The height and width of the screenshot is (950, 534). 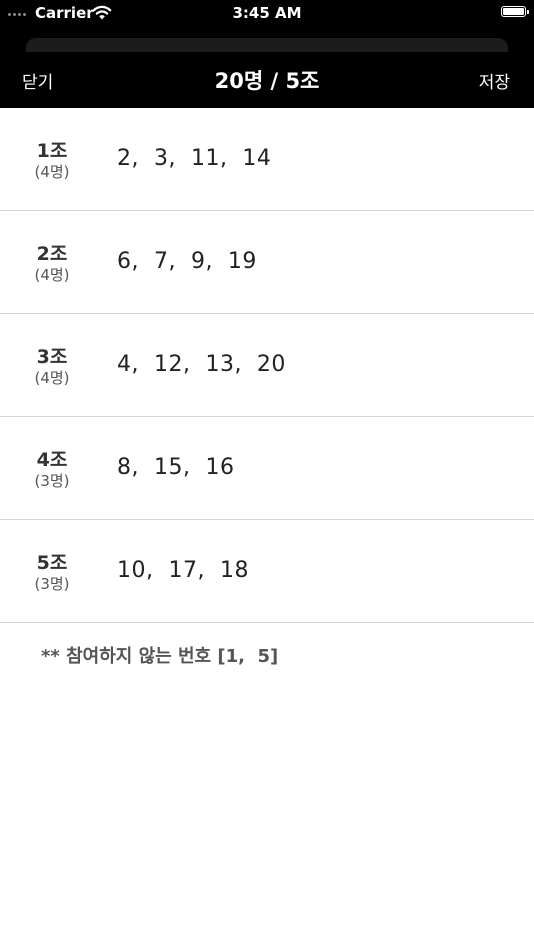 I want to click on group-row-1: 1조 (4명) 2, 3, 11, 14, so click(x=267, y=159).